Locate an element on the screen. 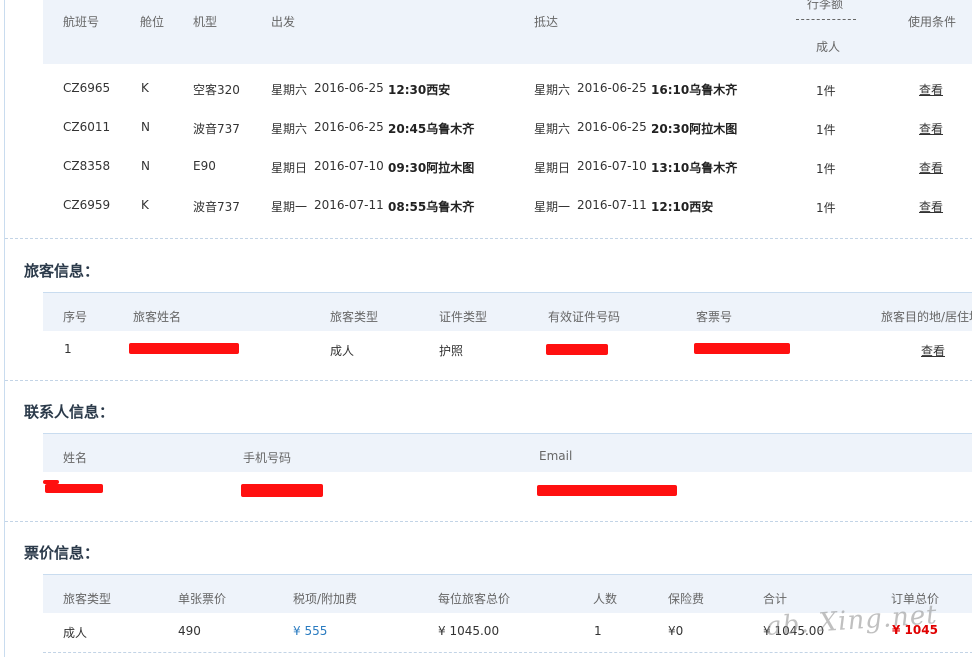 The image size is (972, 657). col-arrive: 抵达 is located at coordinates (546, 22).